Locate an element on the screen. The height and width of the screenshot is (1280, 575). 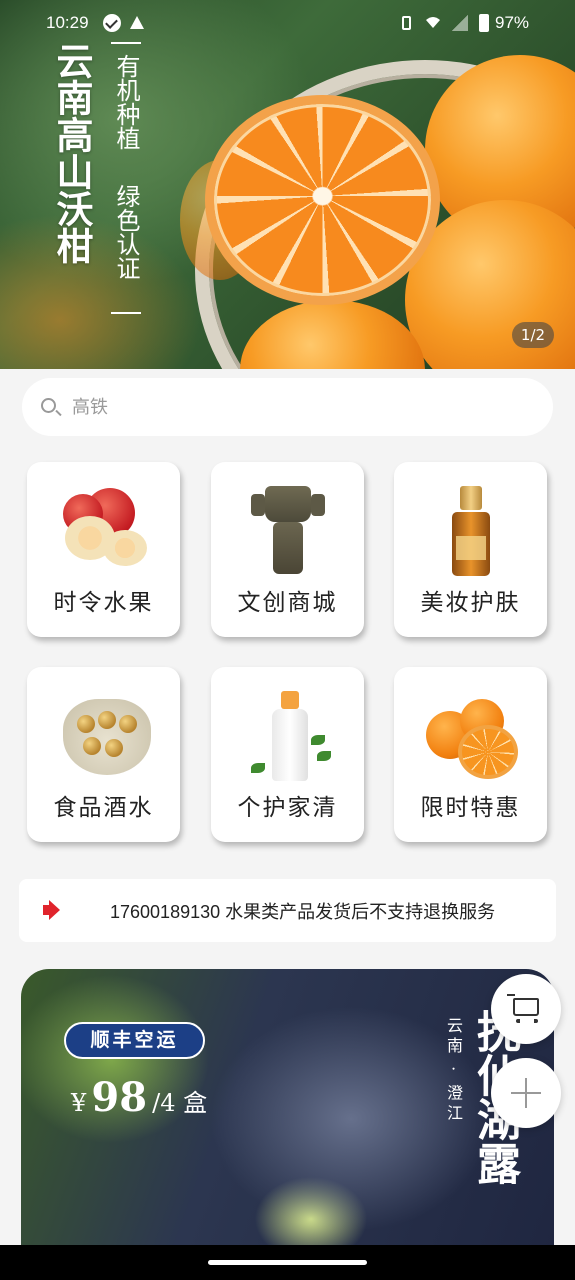
wifi-icon is located at coordinates (433, 22).